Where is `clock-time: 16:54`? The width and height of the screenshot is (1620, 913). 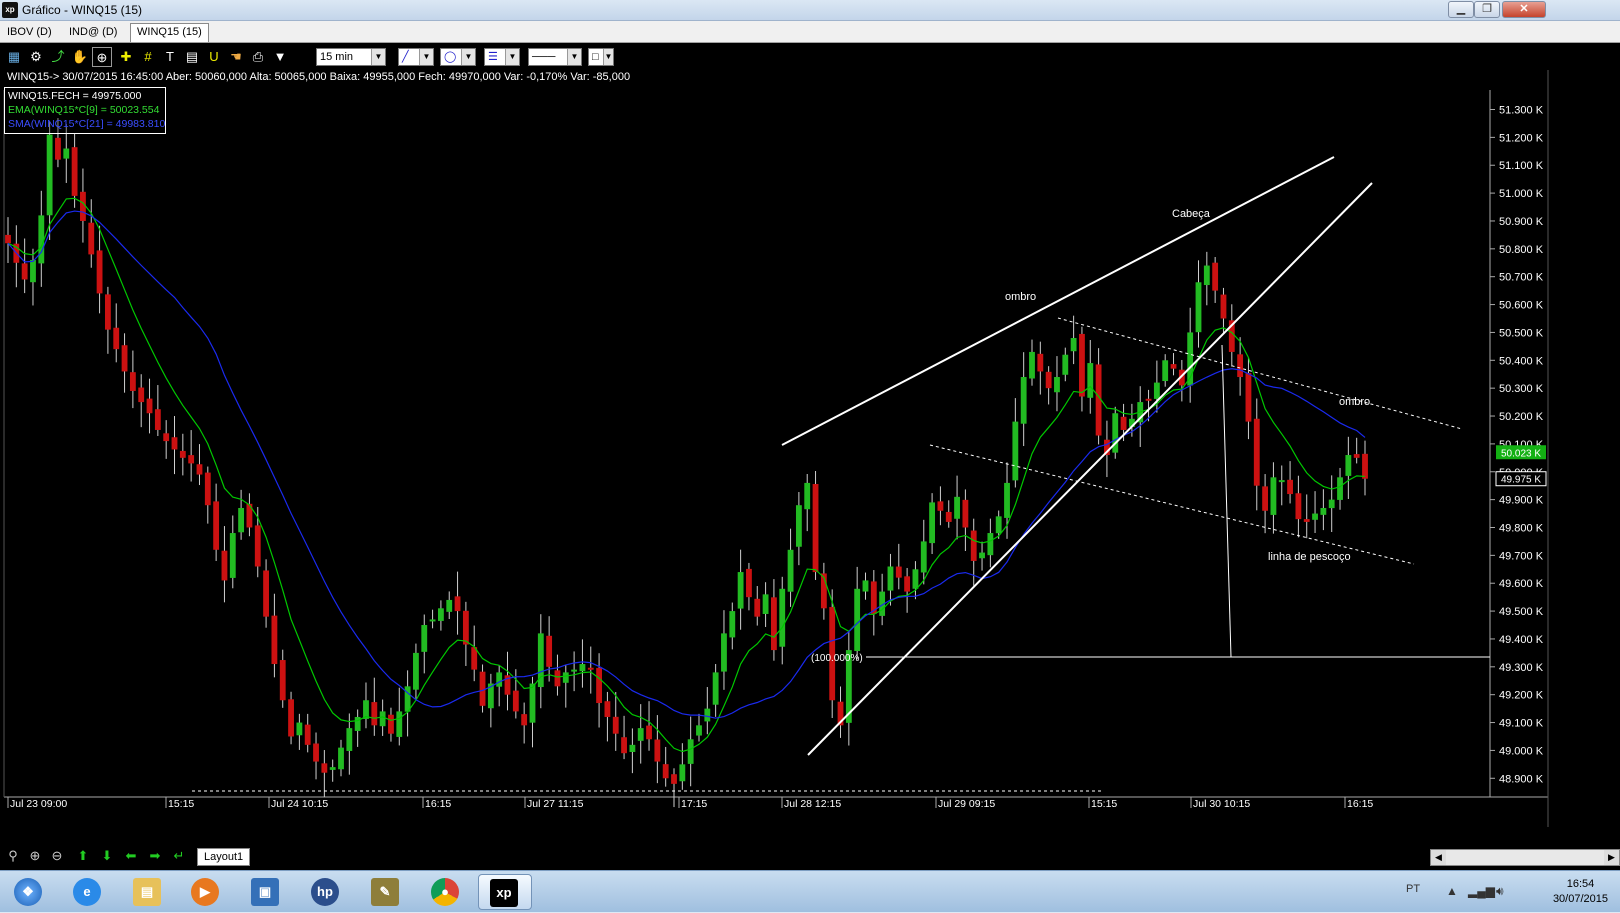 clock-time: 16:54 is located at coordinates (1580, 884).